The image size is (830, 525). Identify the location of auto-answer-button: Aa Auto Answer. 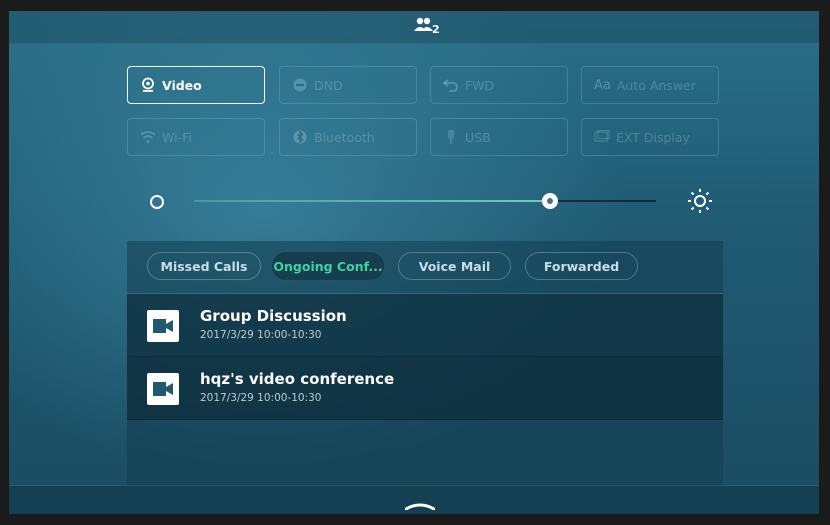
(650, 85).